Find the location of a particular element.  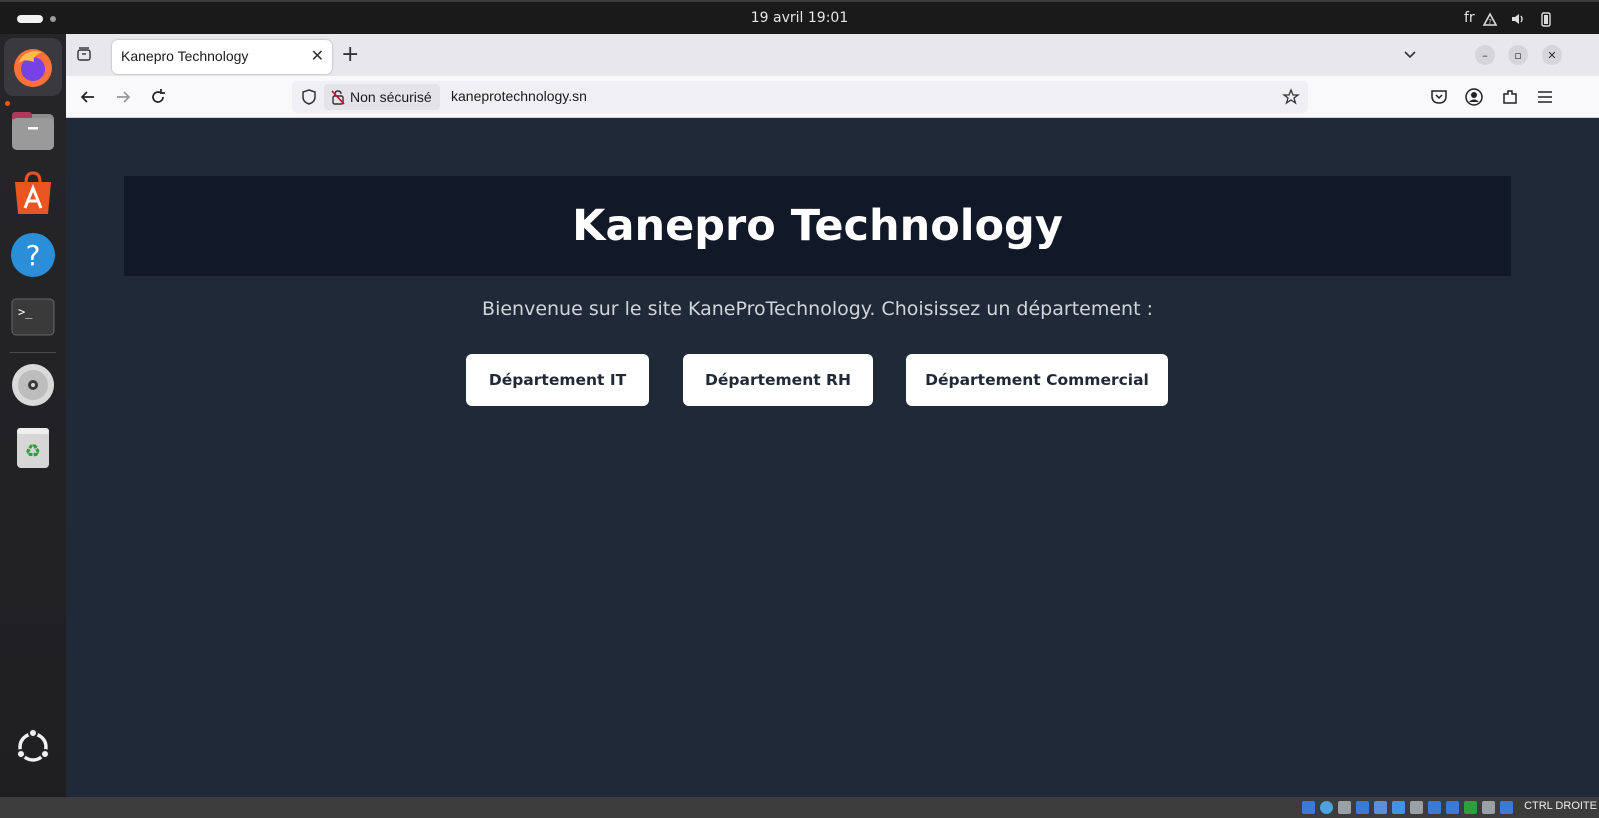

files-icon is located at coordinates (33, 131).